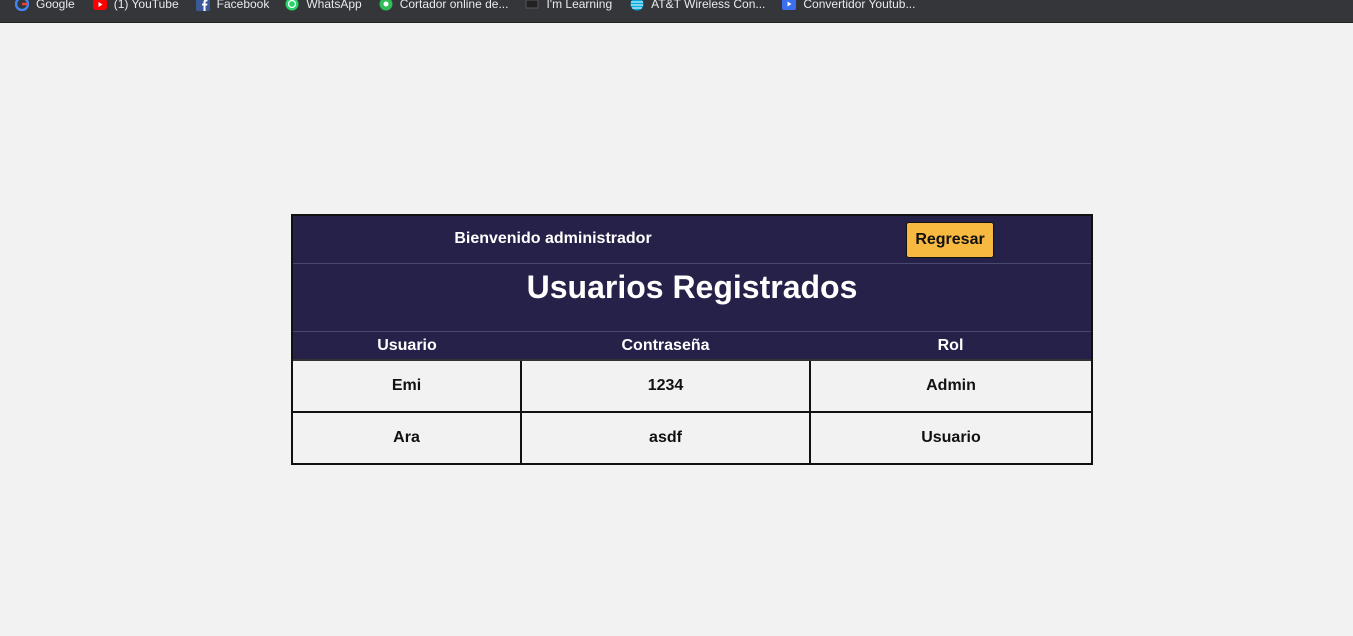 This screenshot has height=636, width=1353. Describe the element at coordinates (407, 386) in the screenshot. I see `cell-usuario: Emi` at that location.